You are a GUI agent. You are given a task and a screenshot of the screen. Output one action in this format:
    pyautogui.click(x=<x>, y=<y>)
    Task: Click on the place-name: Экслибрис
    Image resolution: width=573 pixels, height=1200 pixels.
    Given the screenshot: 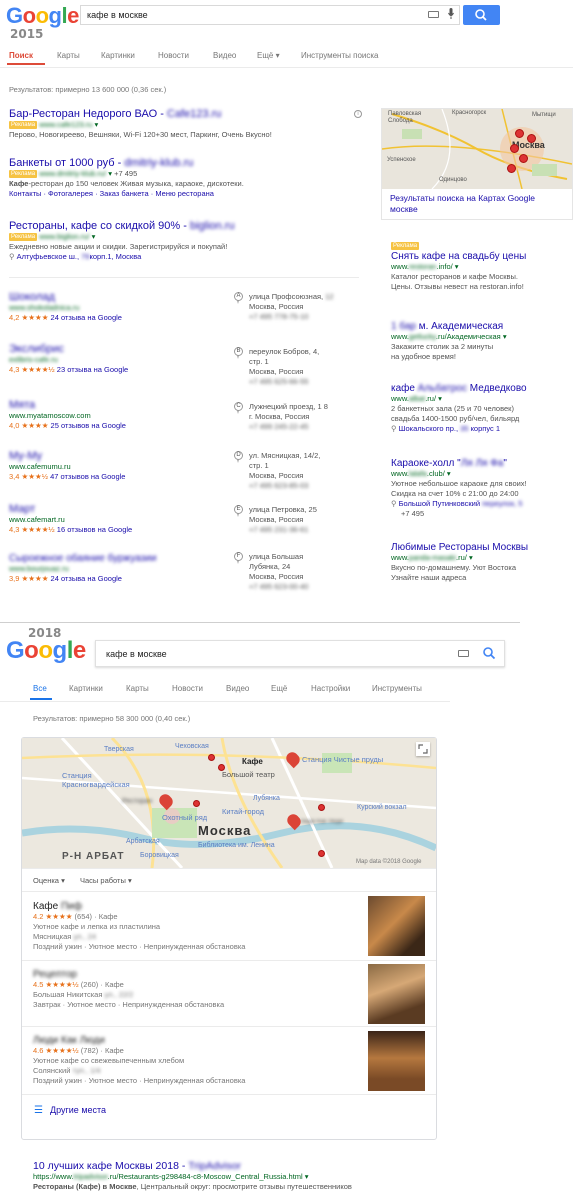 What is the action you would take?
    pyautogui.click(x=119, y=349)
    